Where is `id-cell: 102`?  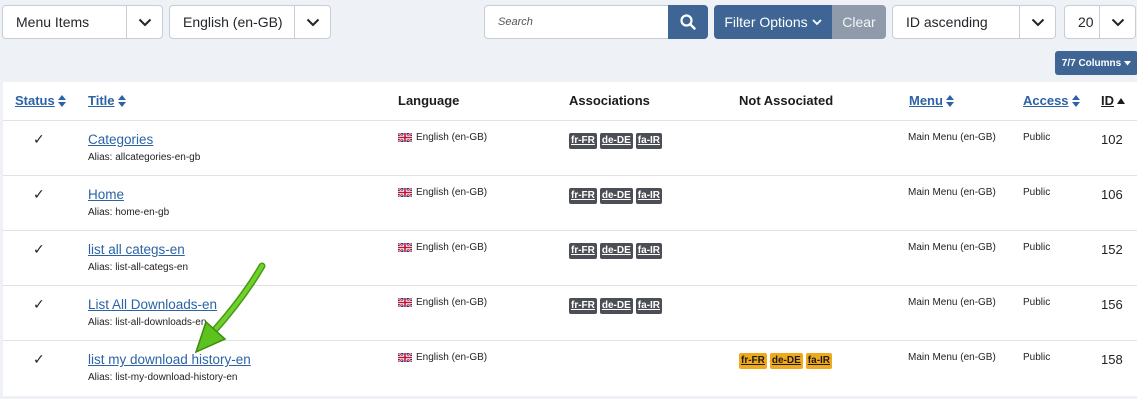 id-cell: 102 is located at coordinates (1112, 139).